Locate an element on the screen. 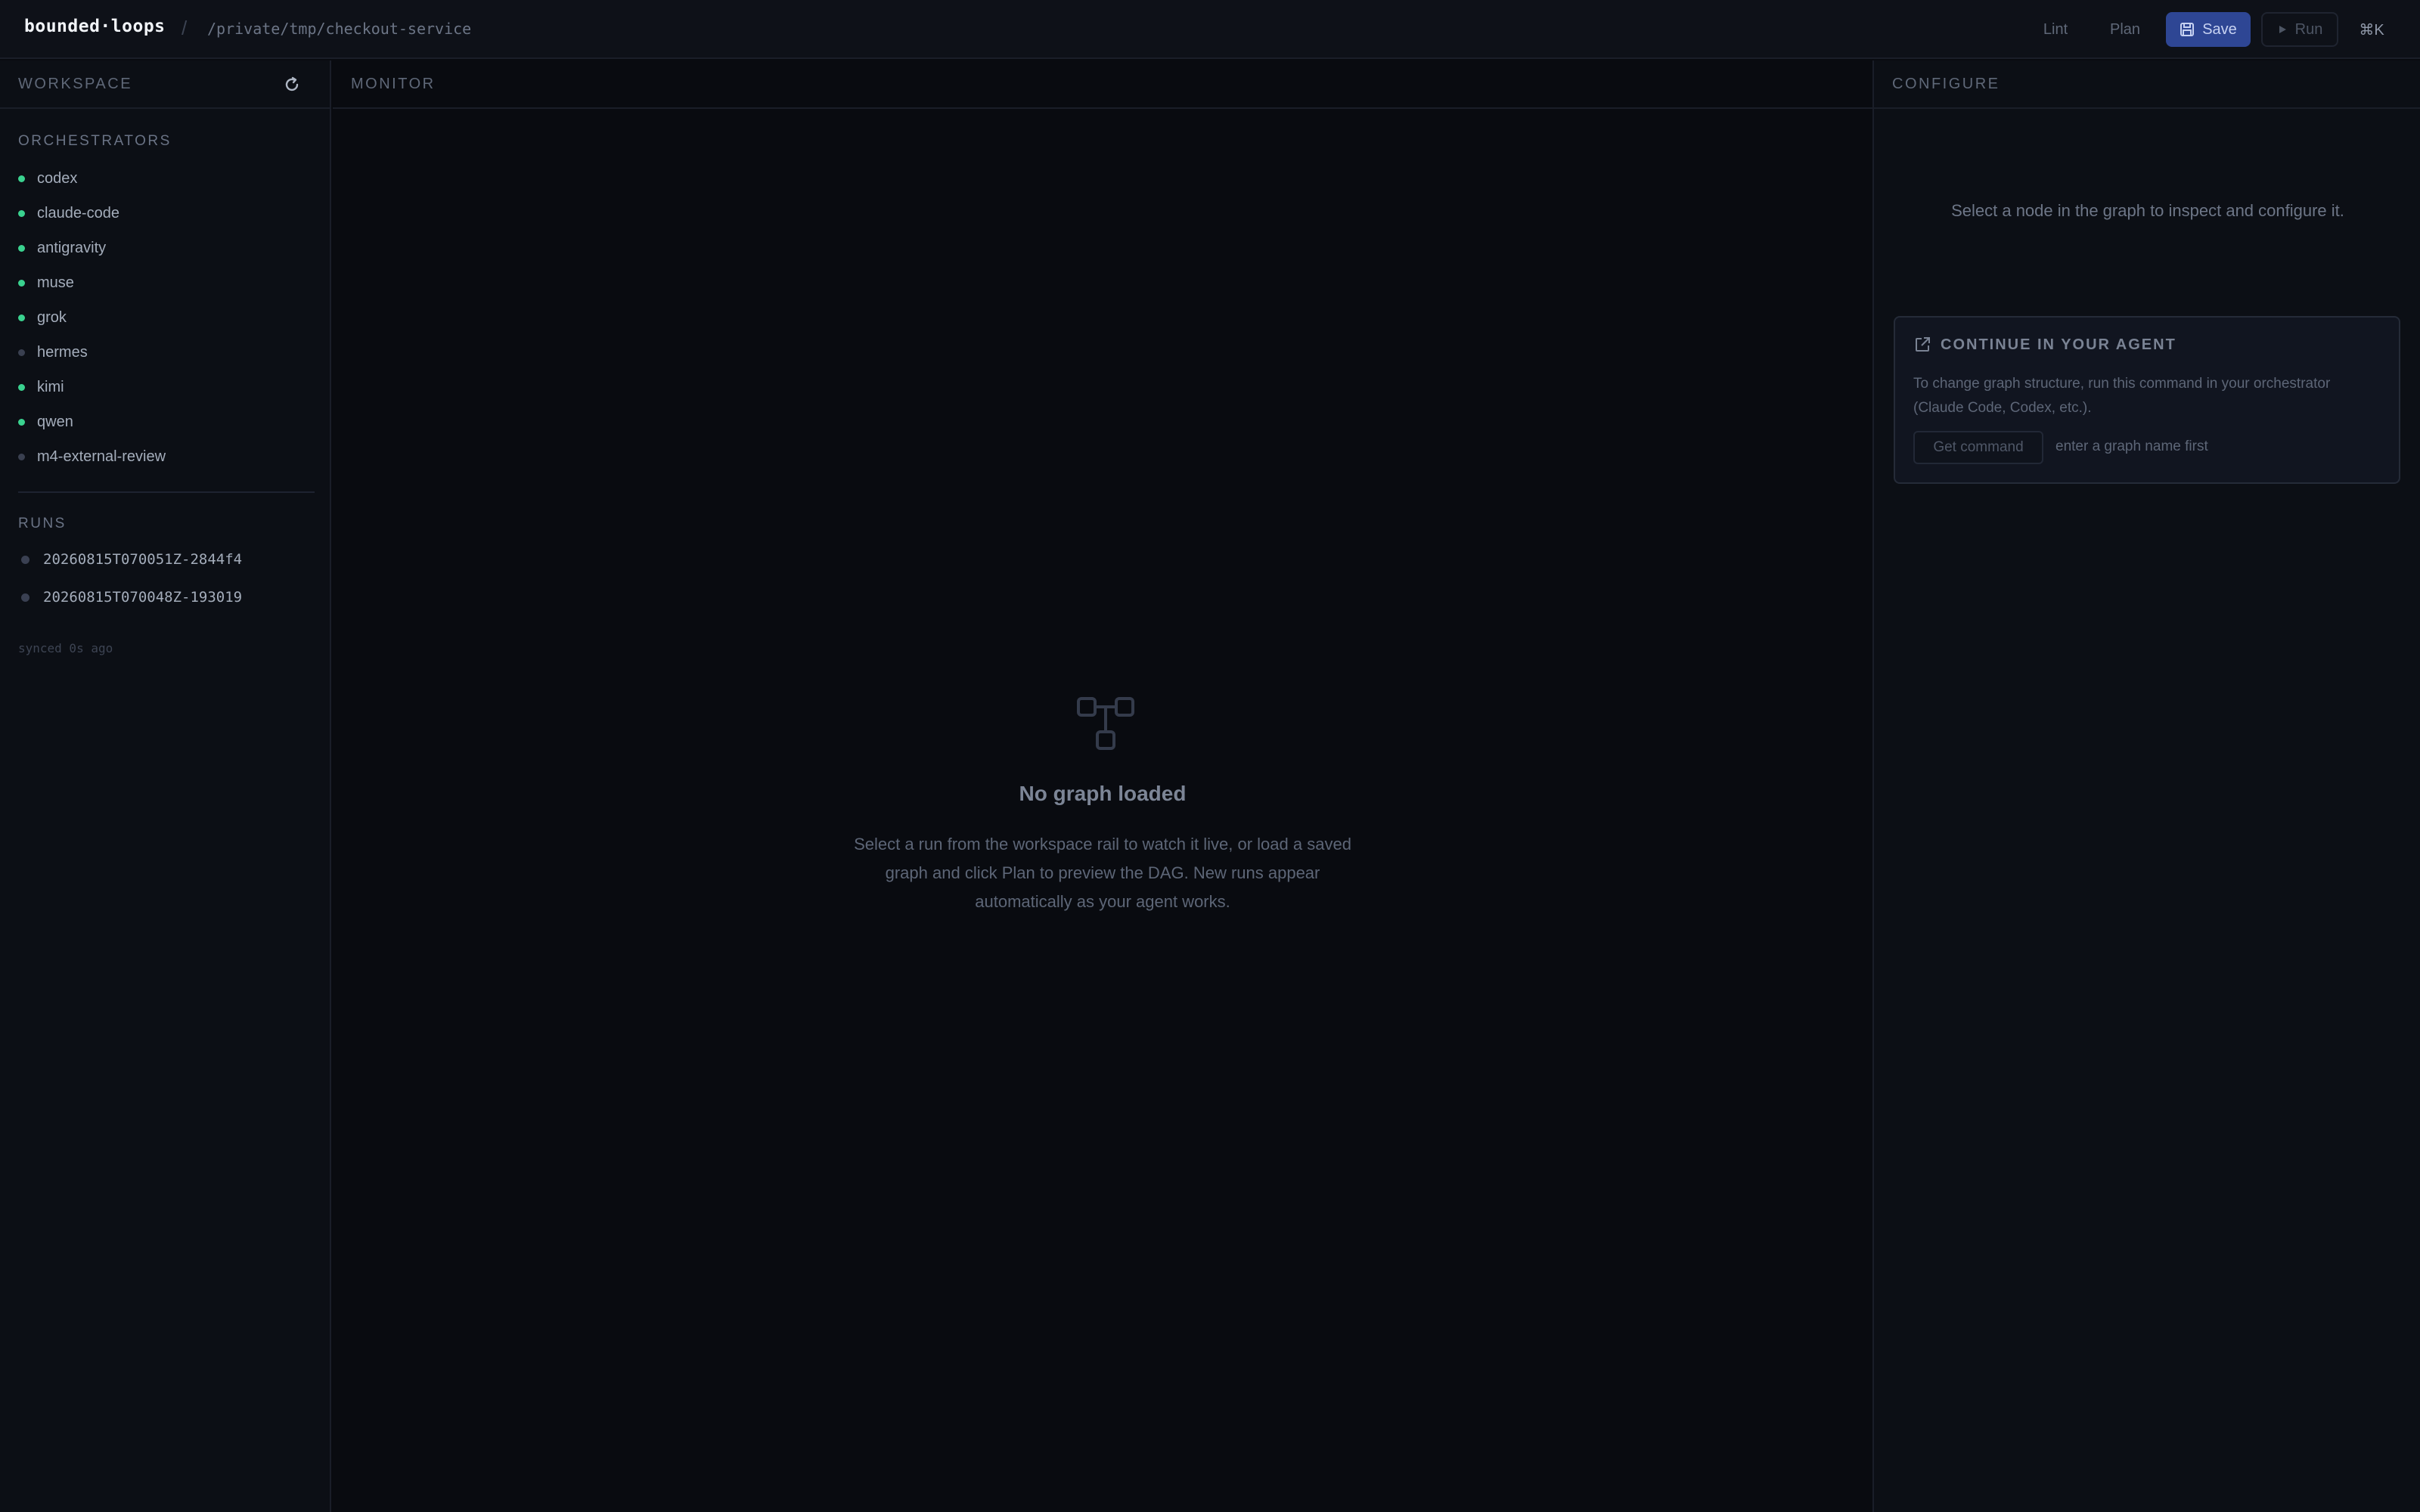  external-link-icon is located at coordinates (1923, 344).